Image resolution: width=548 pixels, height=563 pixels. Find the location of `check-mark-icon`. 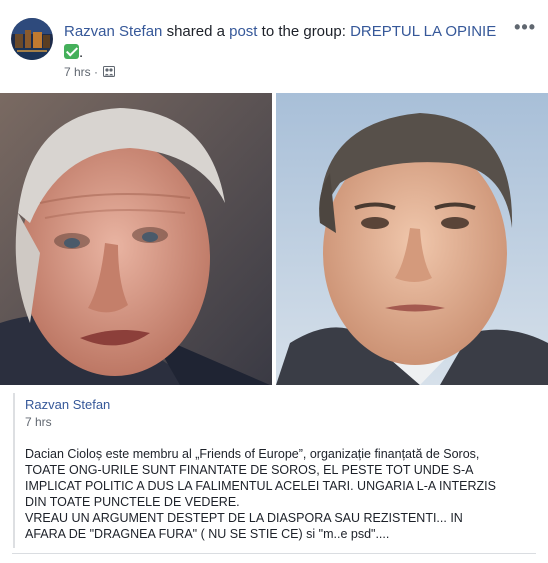

check-mark-icon is located at coordinates (71, 51).